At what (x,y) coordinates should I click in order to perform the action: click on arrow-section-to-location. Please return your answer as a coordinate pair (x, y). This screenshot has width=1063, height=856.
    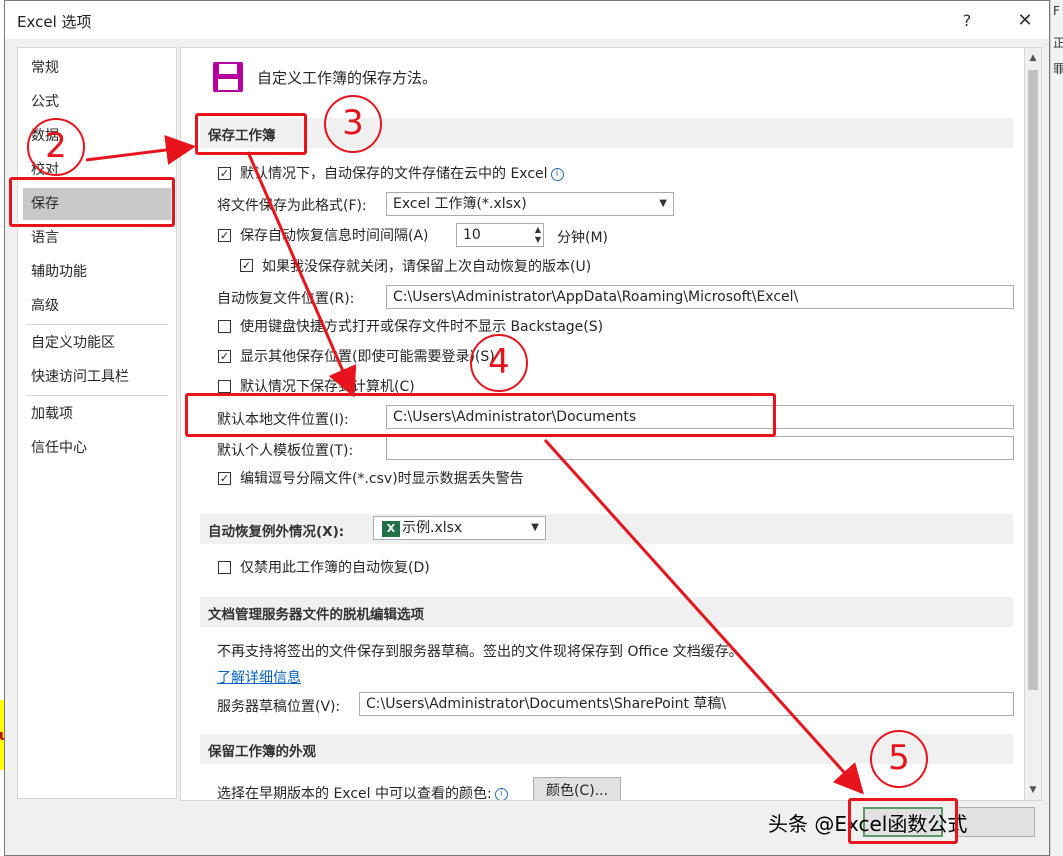
    Looking at the image, I should click on (301, 274).